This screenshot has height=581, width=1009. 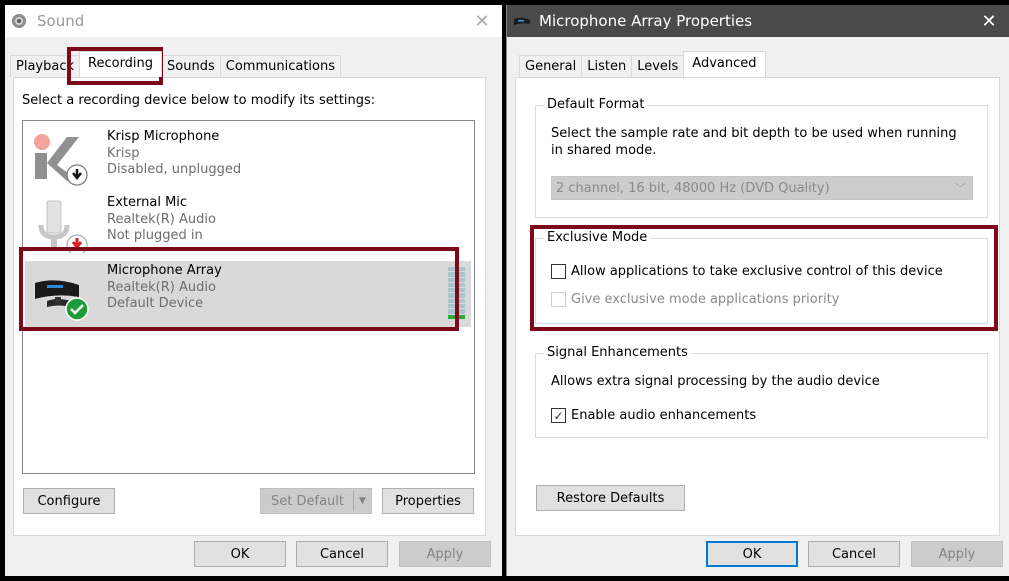 What do you see at coordinates (147, 202) in the screenshot?
I see `device-name: External Mic` at bounding box center [147, 202].